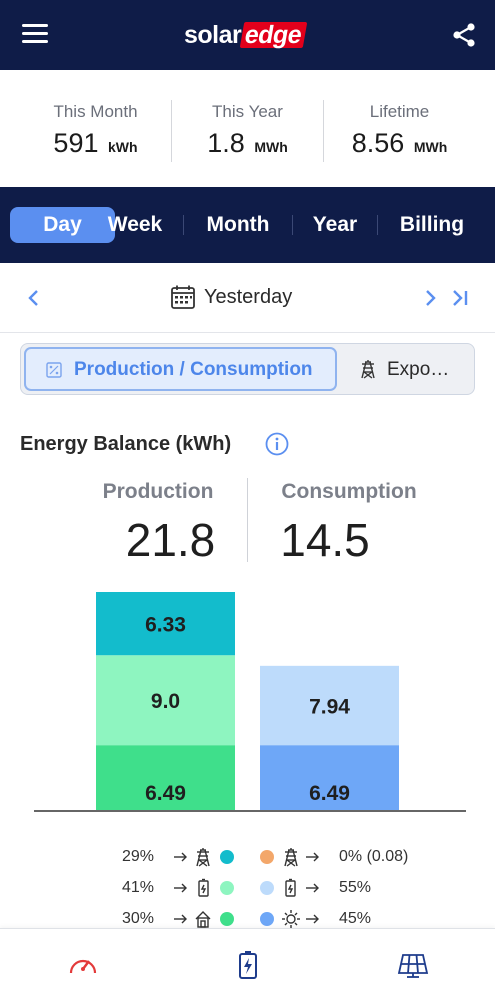 This screenshot has width=495, height=1000. Describe the element at coordinates (226, 143) in the screenshot. I see `summary-value: 1.8` at that location.